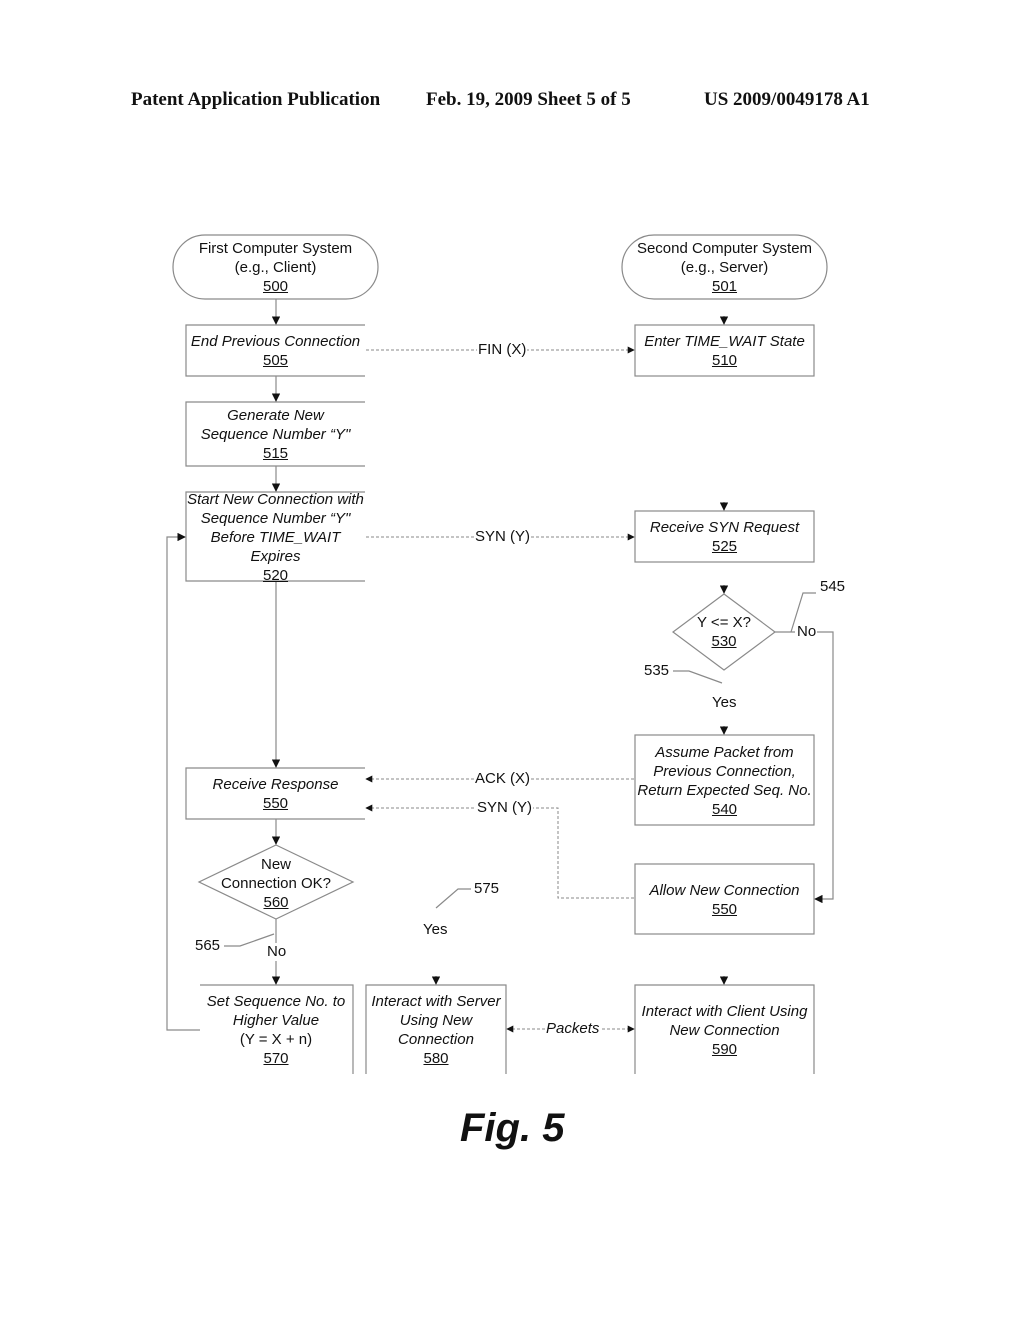  Describe the element at coordinates (833, 586) in the screenshot. I see `ref-545: 545` at that location.